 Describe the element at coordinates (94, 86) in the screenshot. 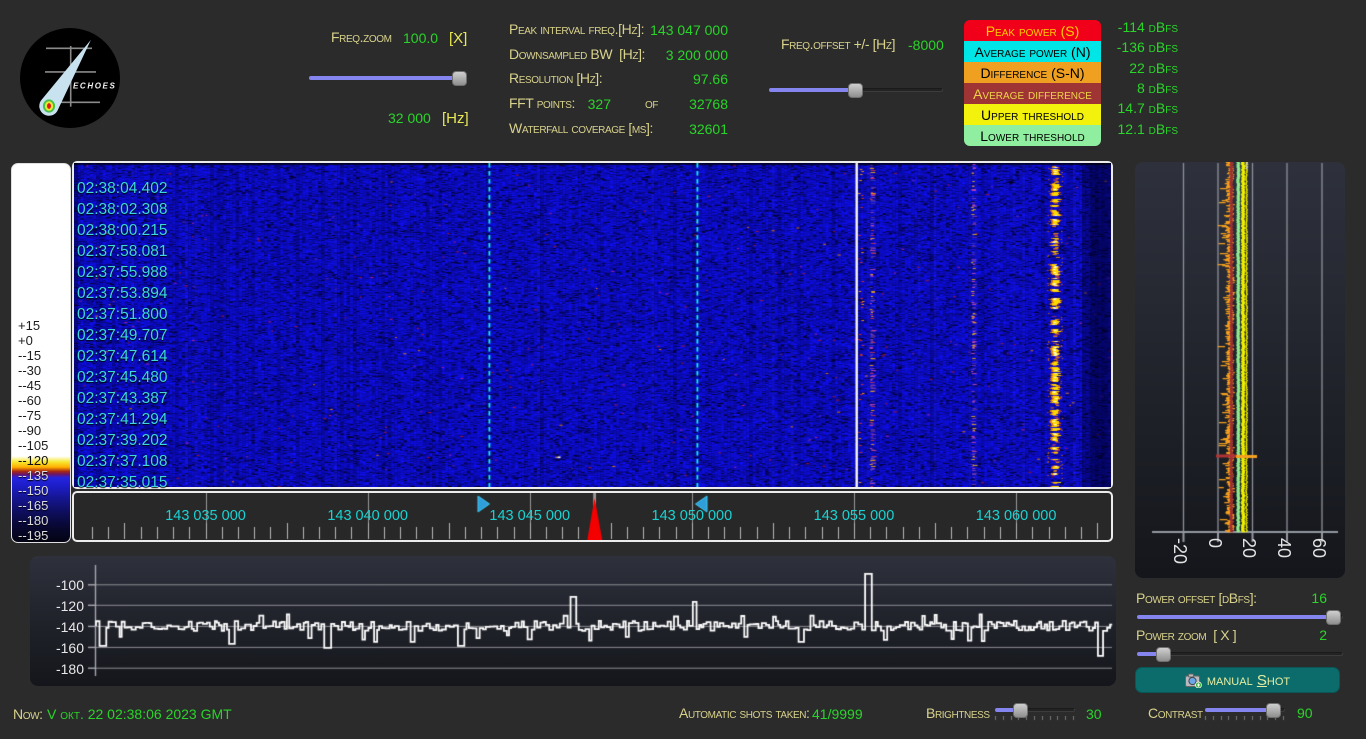

I see `svg-text: ECHOES` at that location.